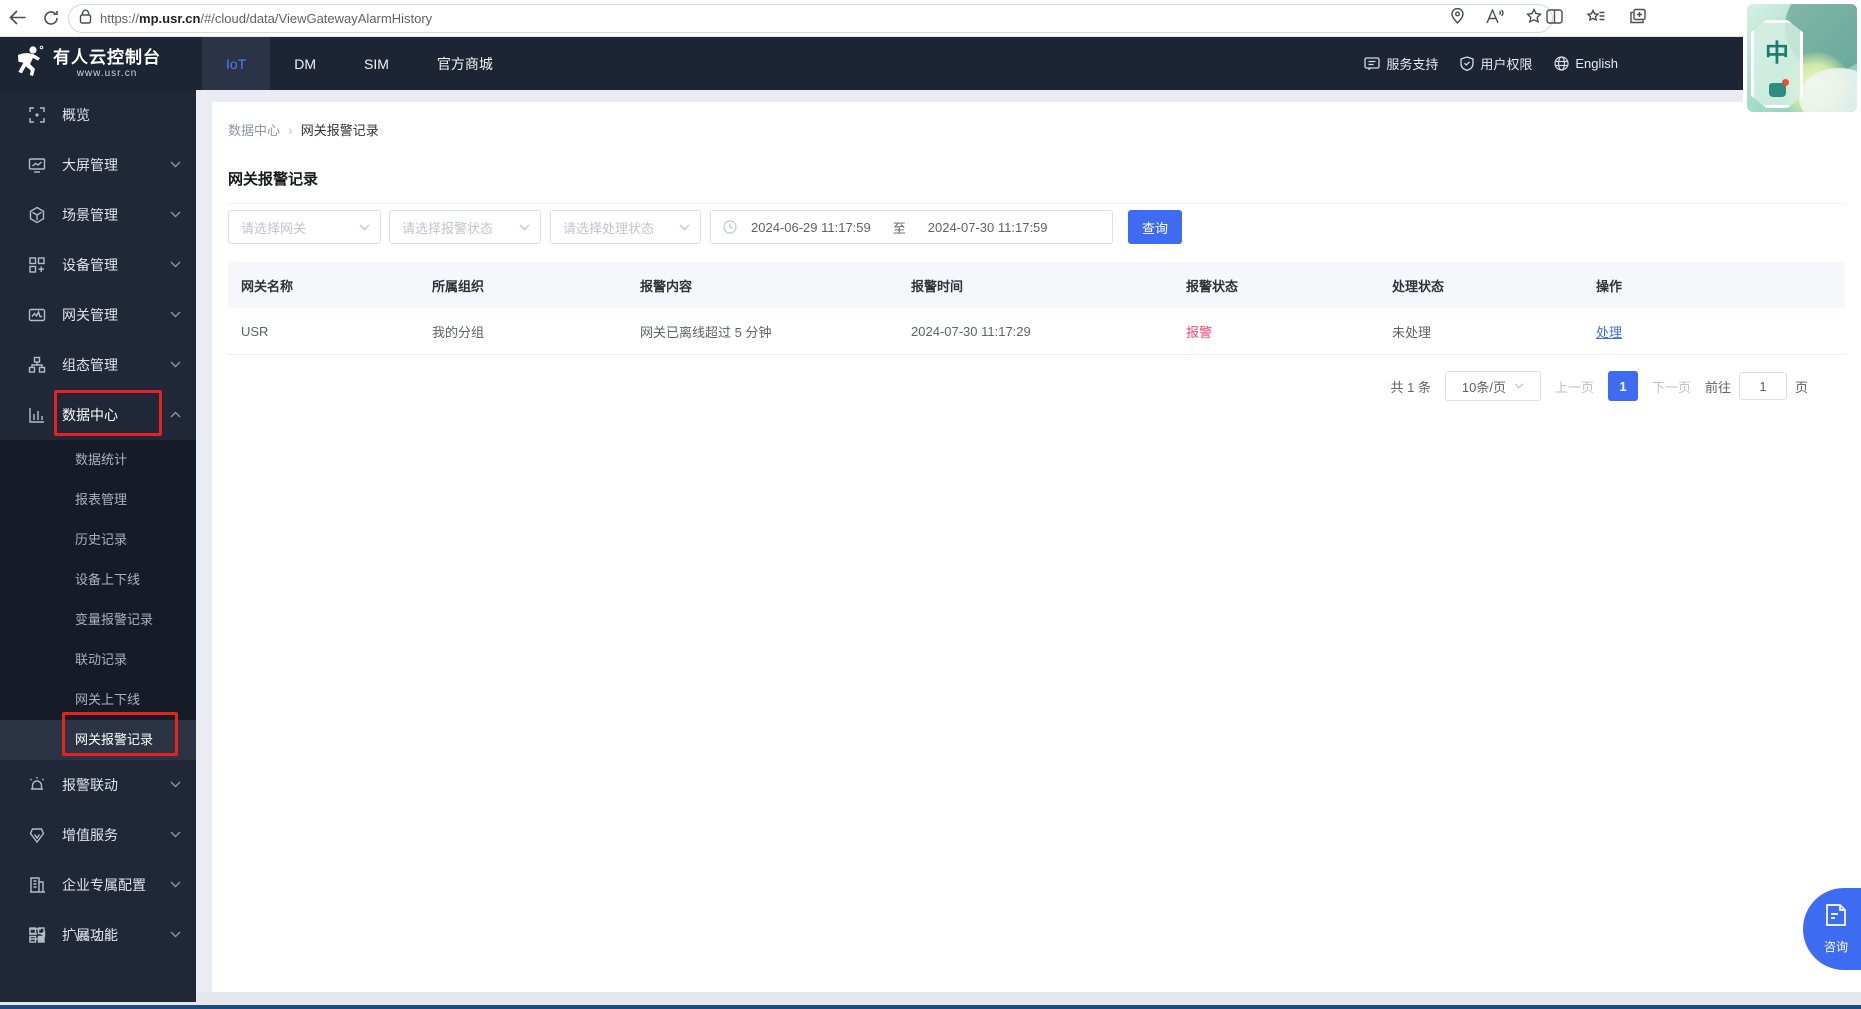  I want to click on col-actions: 操作, so click(1609, 286).